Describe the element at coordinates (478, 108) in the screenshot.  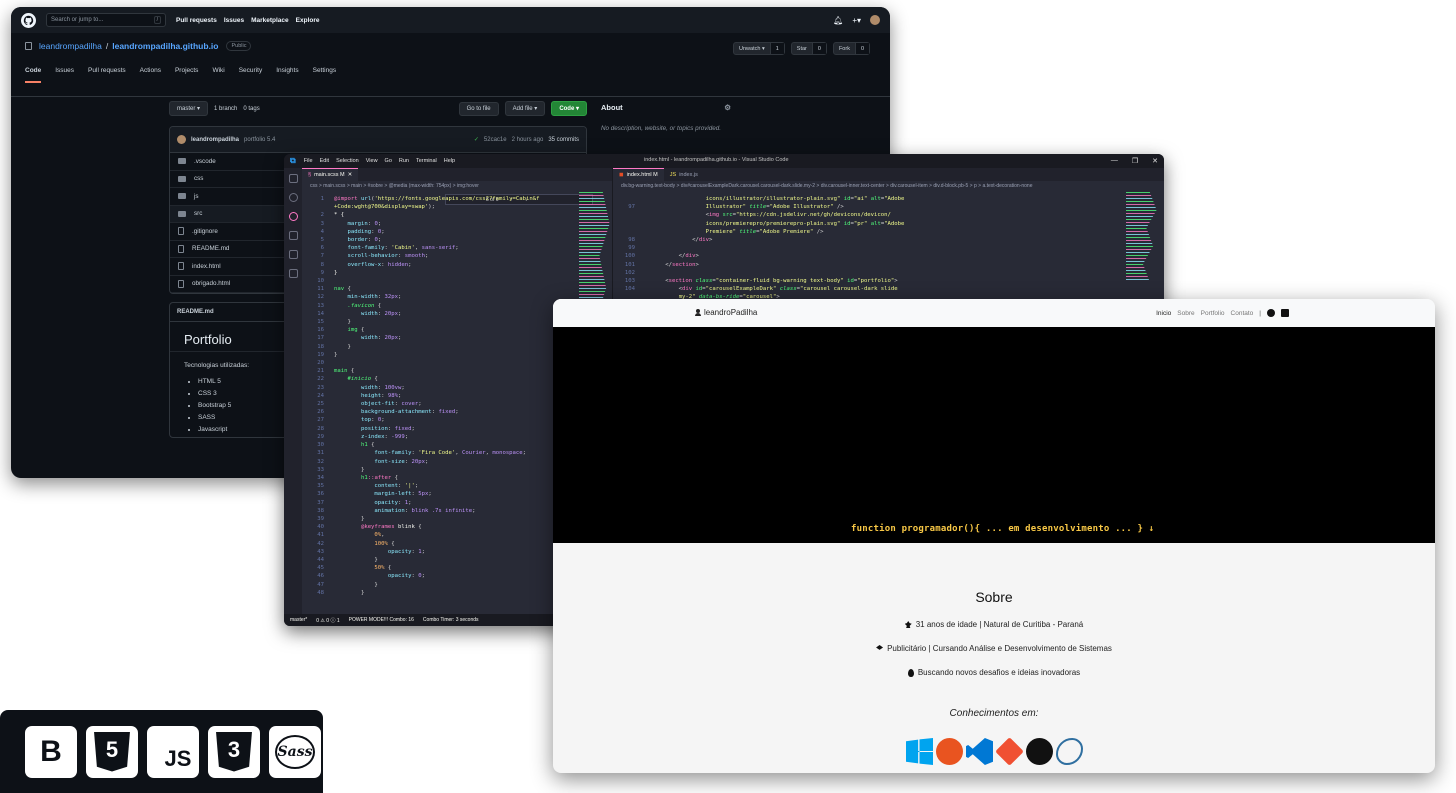
I see `go-to-file-button: Go to file` at that location.